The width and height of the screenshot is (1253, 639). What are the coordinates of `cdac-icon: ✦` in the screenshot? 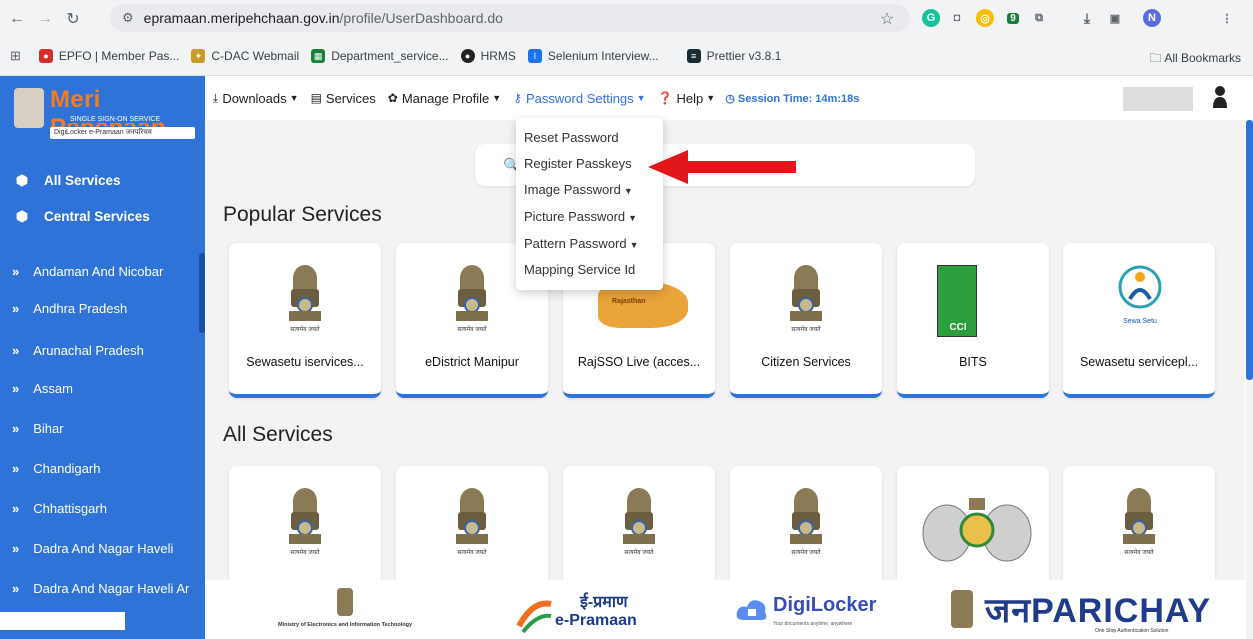 It's located at (198, 56).